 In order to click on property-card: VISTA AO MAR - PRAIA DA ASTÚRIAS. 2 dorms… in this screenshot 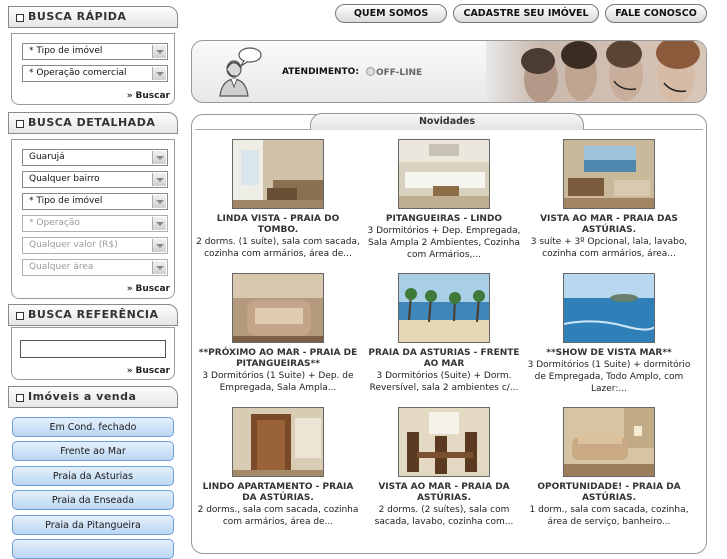, I will do `click(444, 467)`.